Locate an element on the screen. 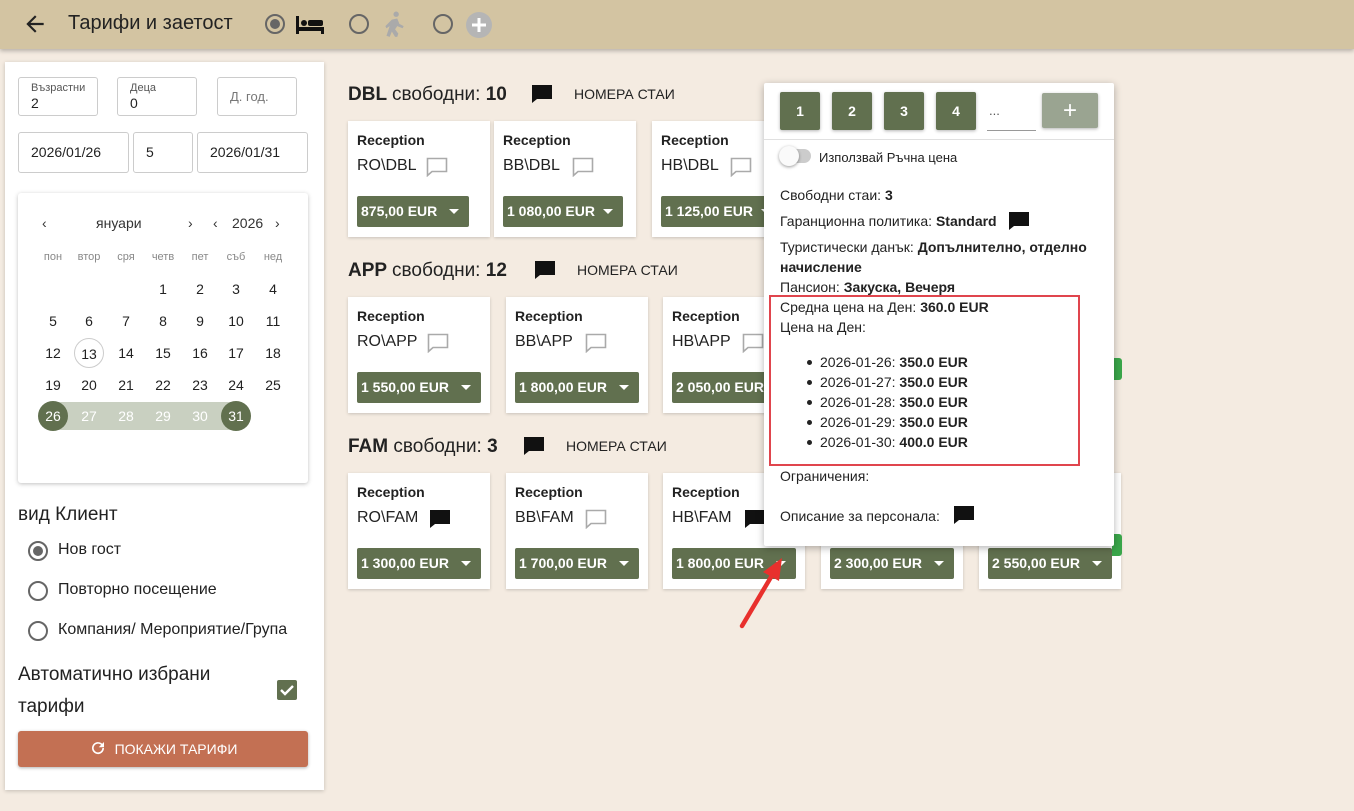  guarantee-value: Standard is located at coordinates (966, 221).